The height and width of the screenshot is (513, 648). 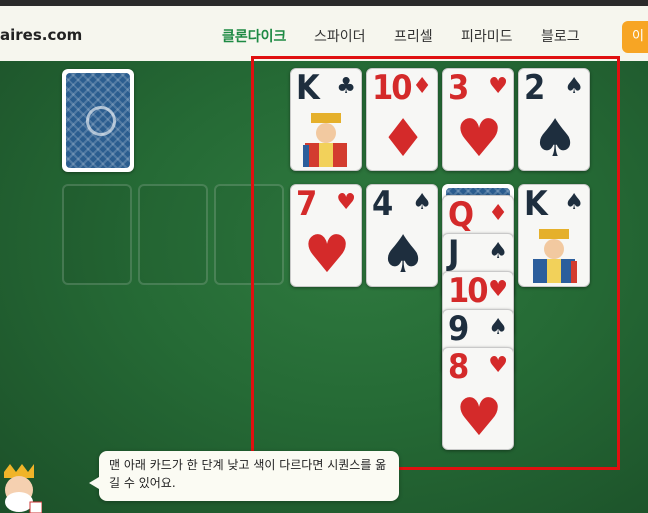 I want to click on king-mascot-icon, so click(x=23, y=488).